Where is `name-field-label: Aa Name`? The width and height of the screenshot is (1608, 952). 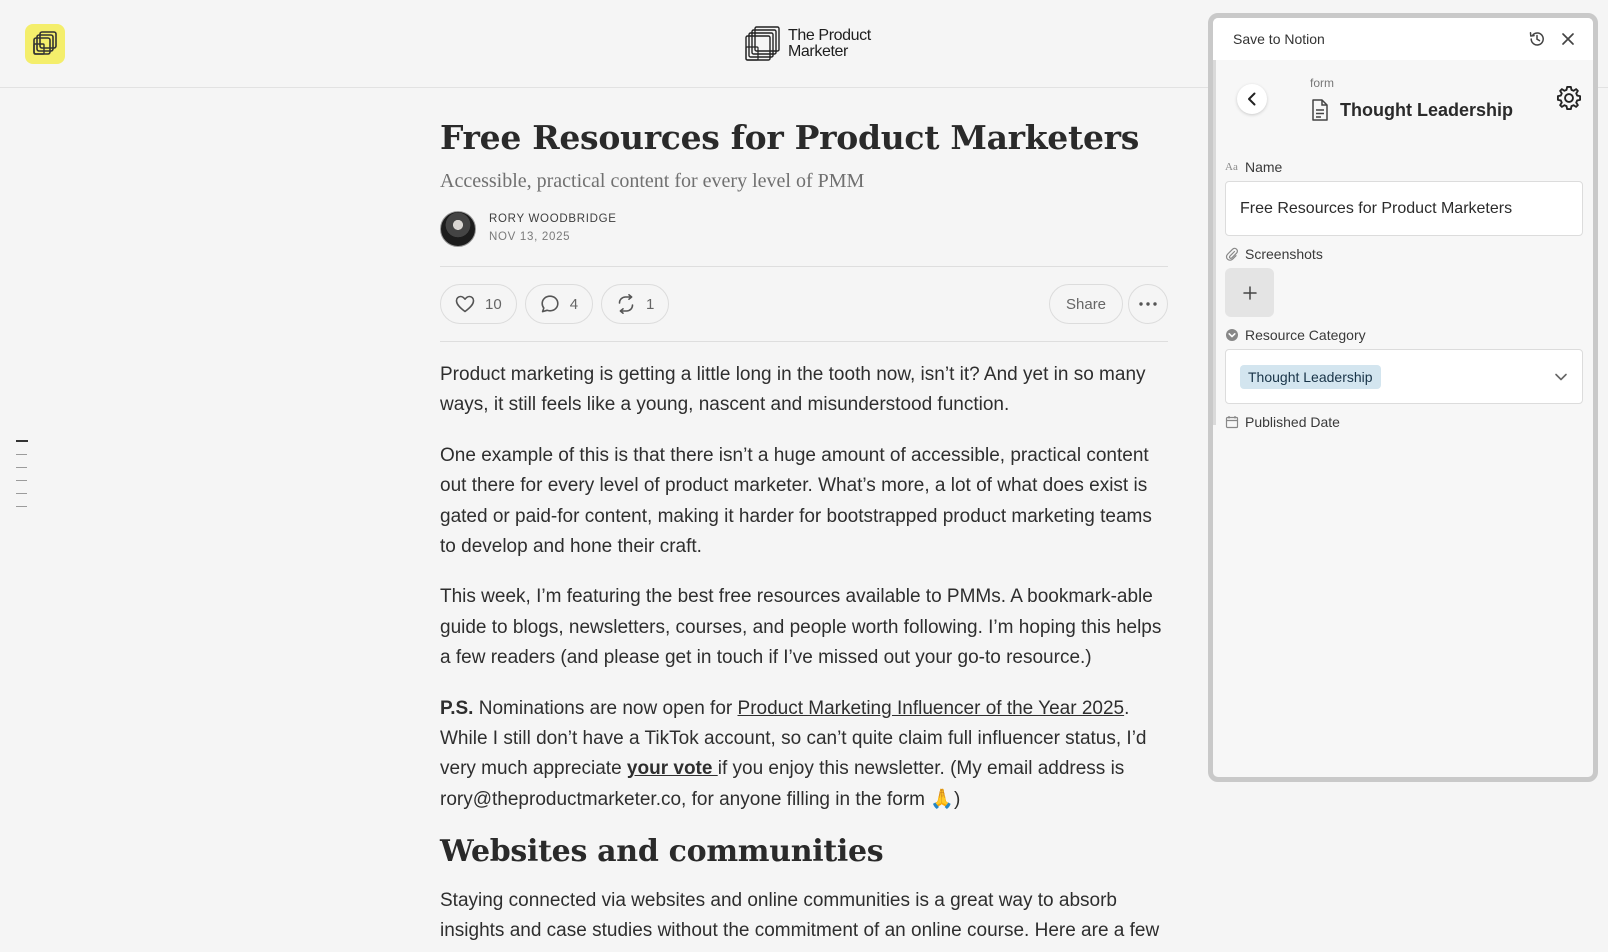 name-field-label: Aa Name is located at coordinates (1404, 167).